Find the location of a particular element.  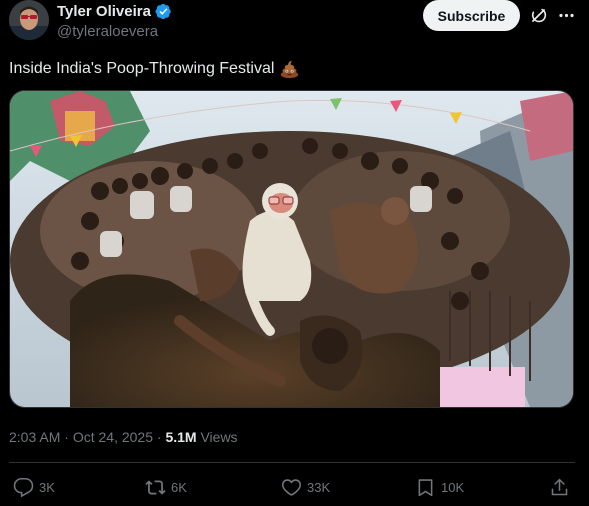

repost-button: 6K is located at coordinates (166, 487).